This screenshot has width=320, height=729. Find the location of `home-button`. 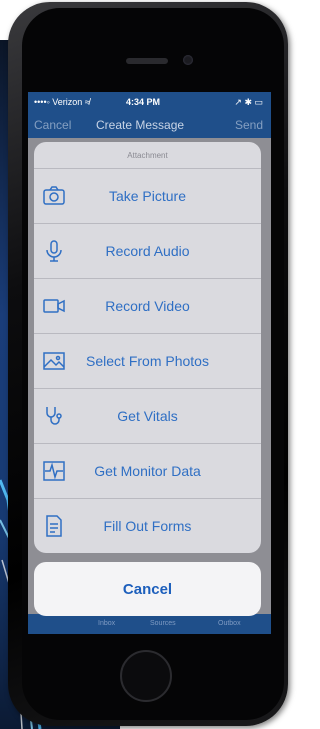

home-button is located at coordinates (146, 676).